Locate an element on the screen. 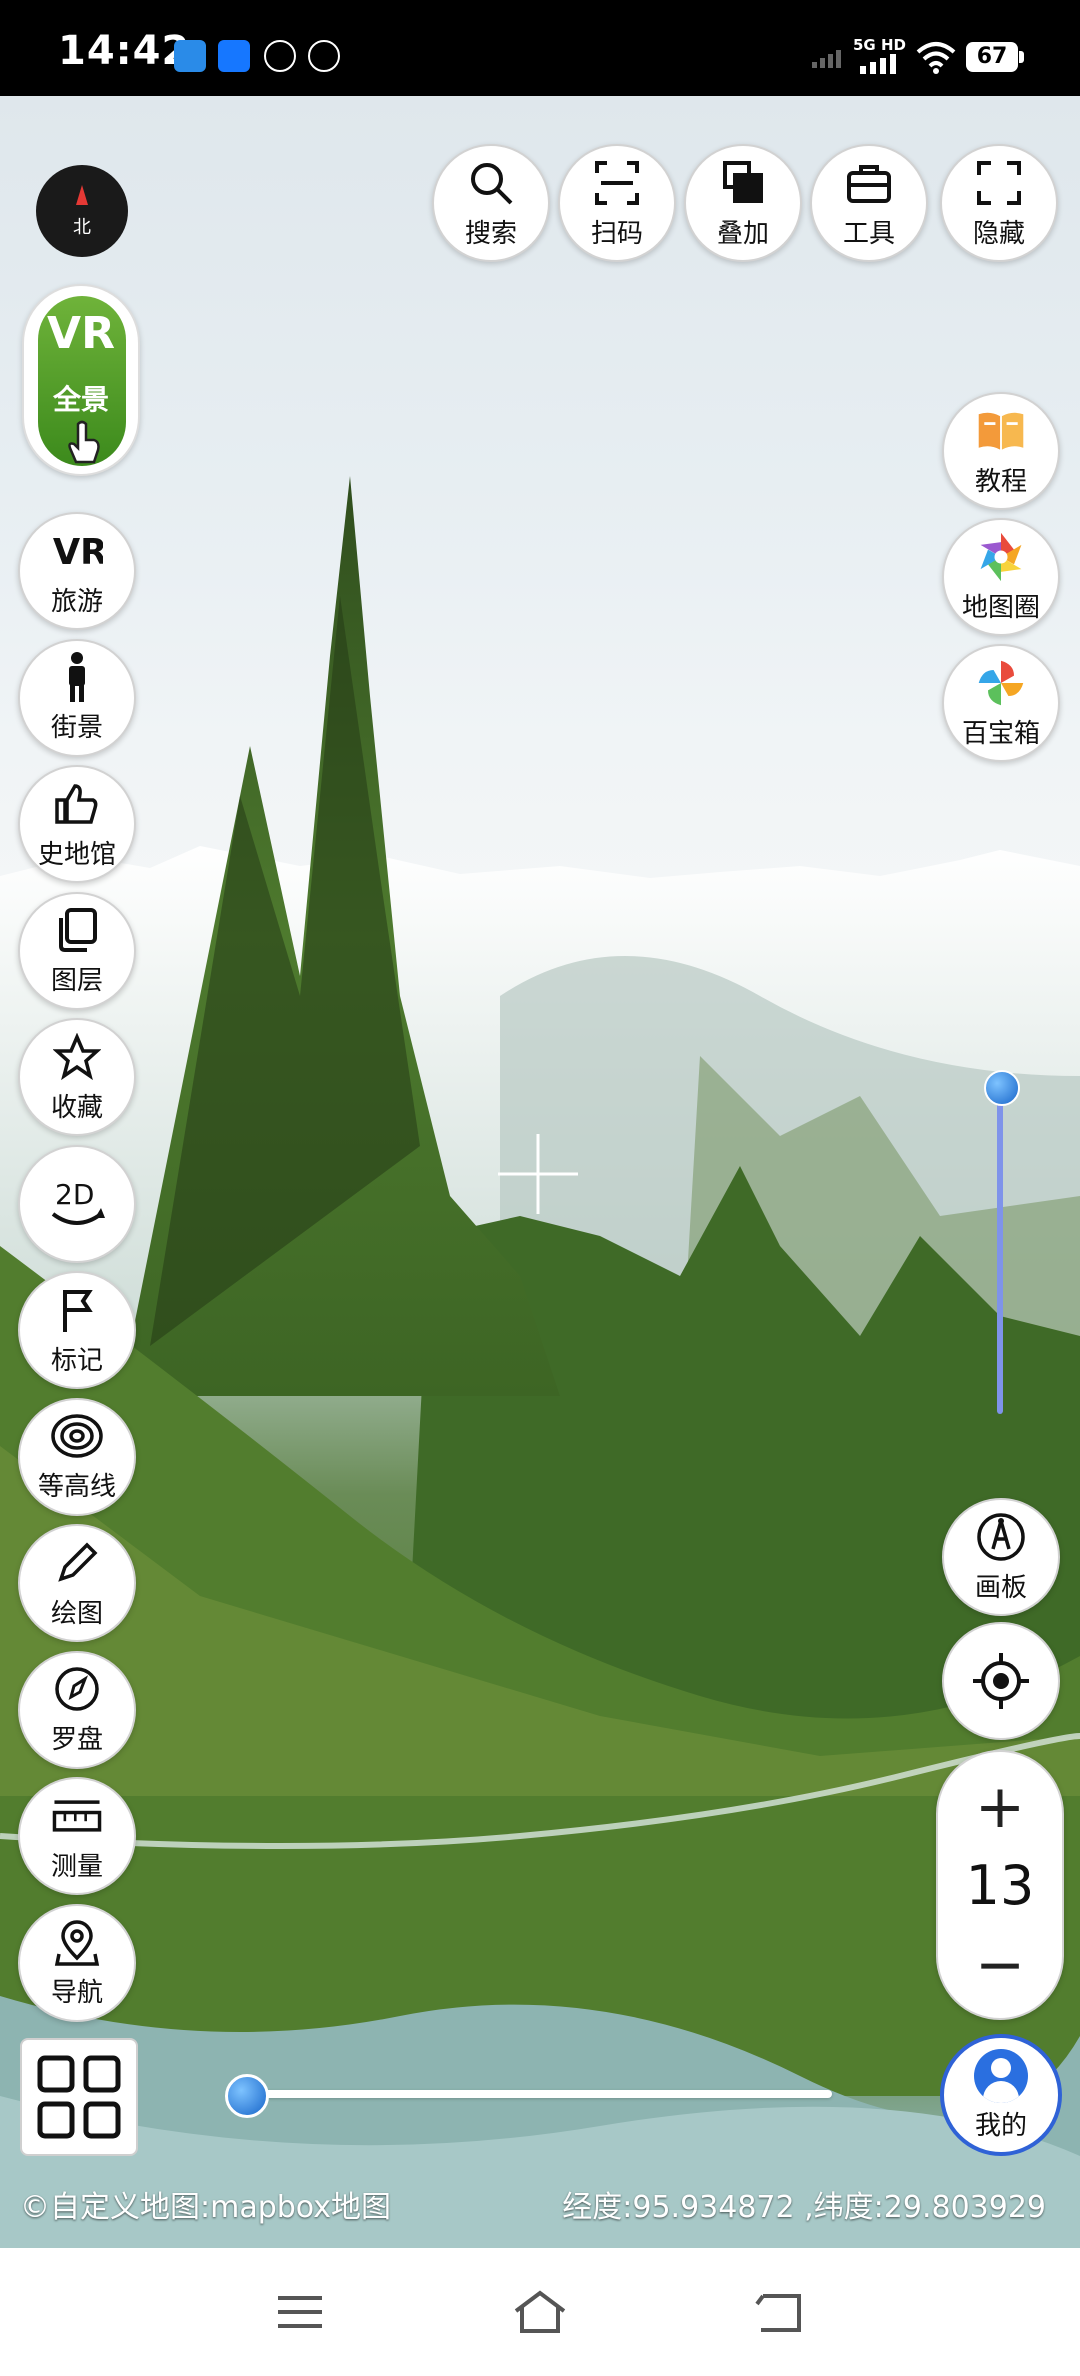 This screenshot has width=1080, height=2376. book-icon is located at coordinates (1001, 431).